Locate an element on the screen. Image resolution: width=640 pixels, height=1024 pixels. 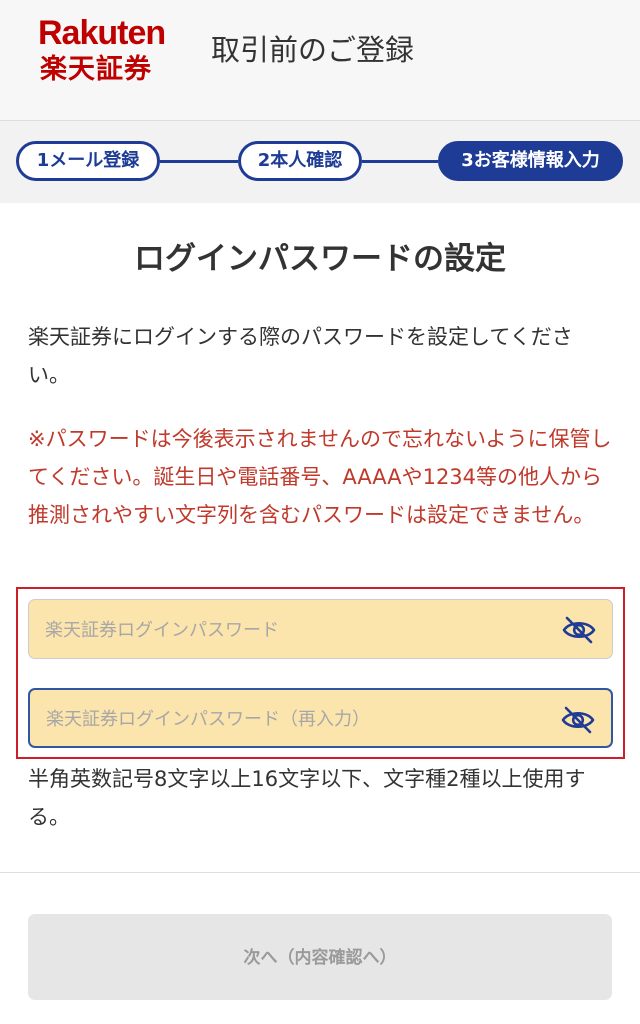
step-identity-verification: 2本人確認 is located at coordinates (300, 161).